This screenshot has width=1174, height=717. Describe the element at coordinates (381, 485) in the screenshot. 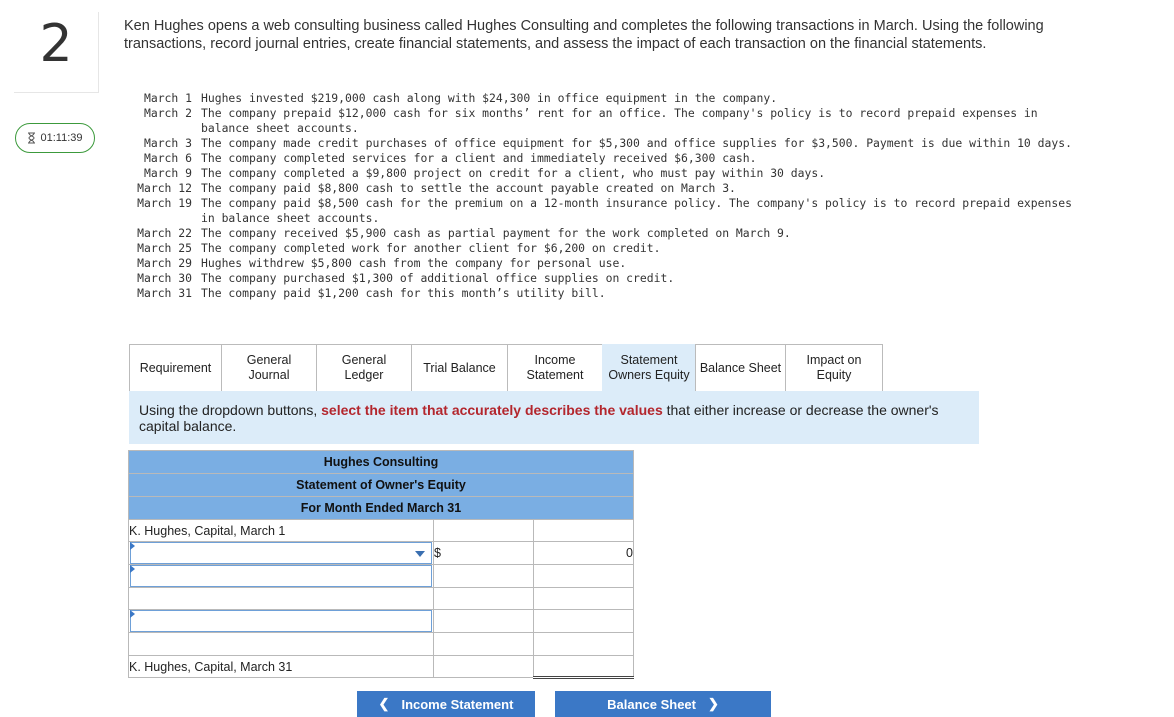

I see `statement-title: Statement of Owner's Equity` at that location.